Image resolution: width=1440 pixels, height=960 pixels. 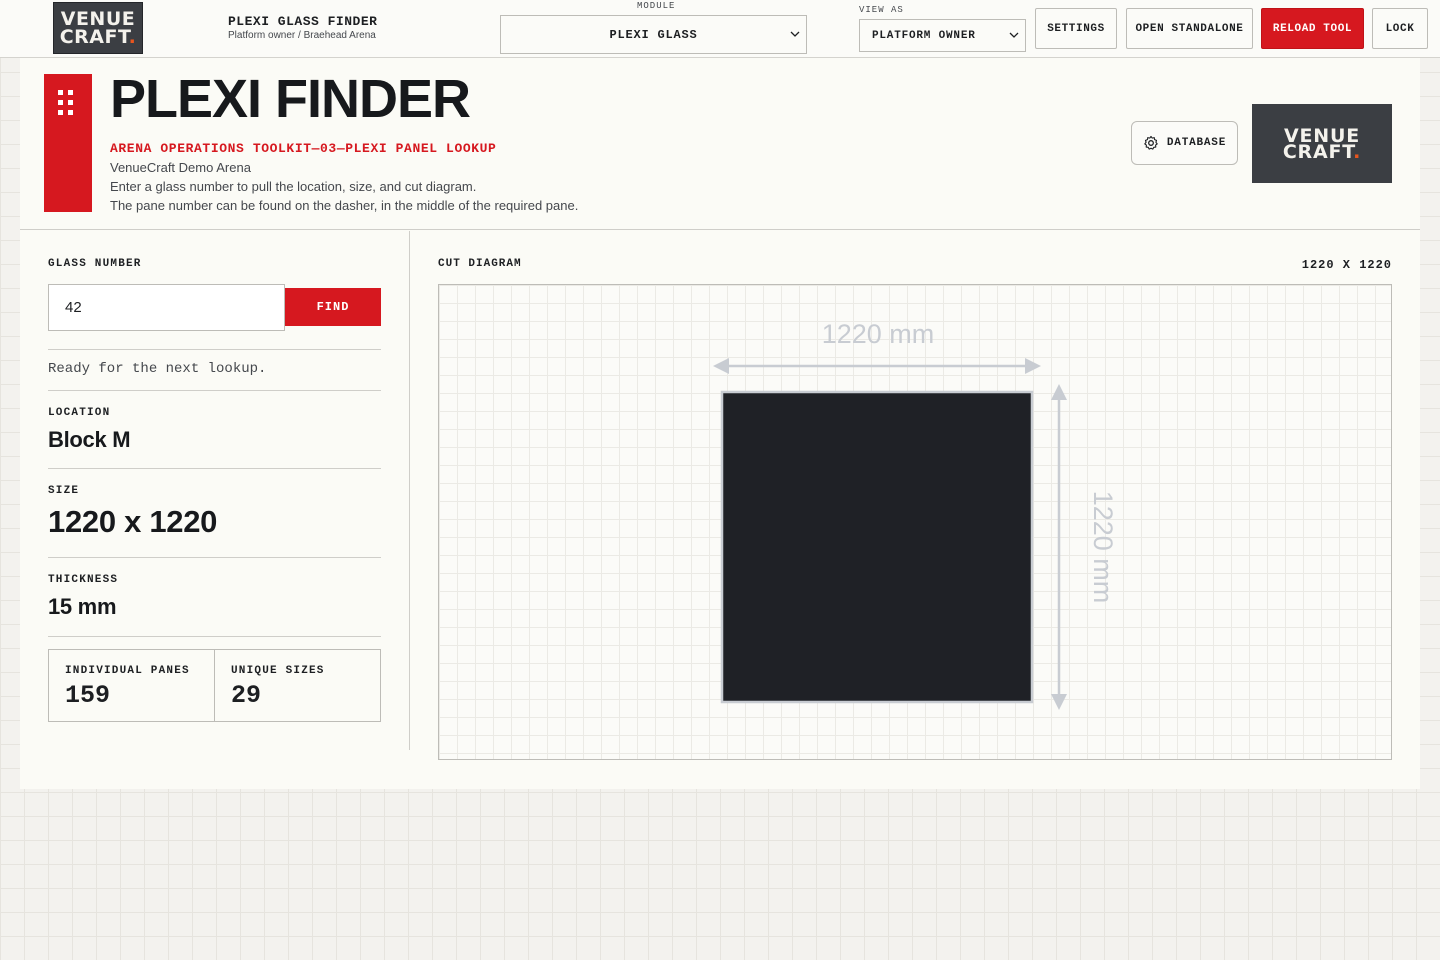 I want to click on module-label: MODULE, so click(x=656, y=6).